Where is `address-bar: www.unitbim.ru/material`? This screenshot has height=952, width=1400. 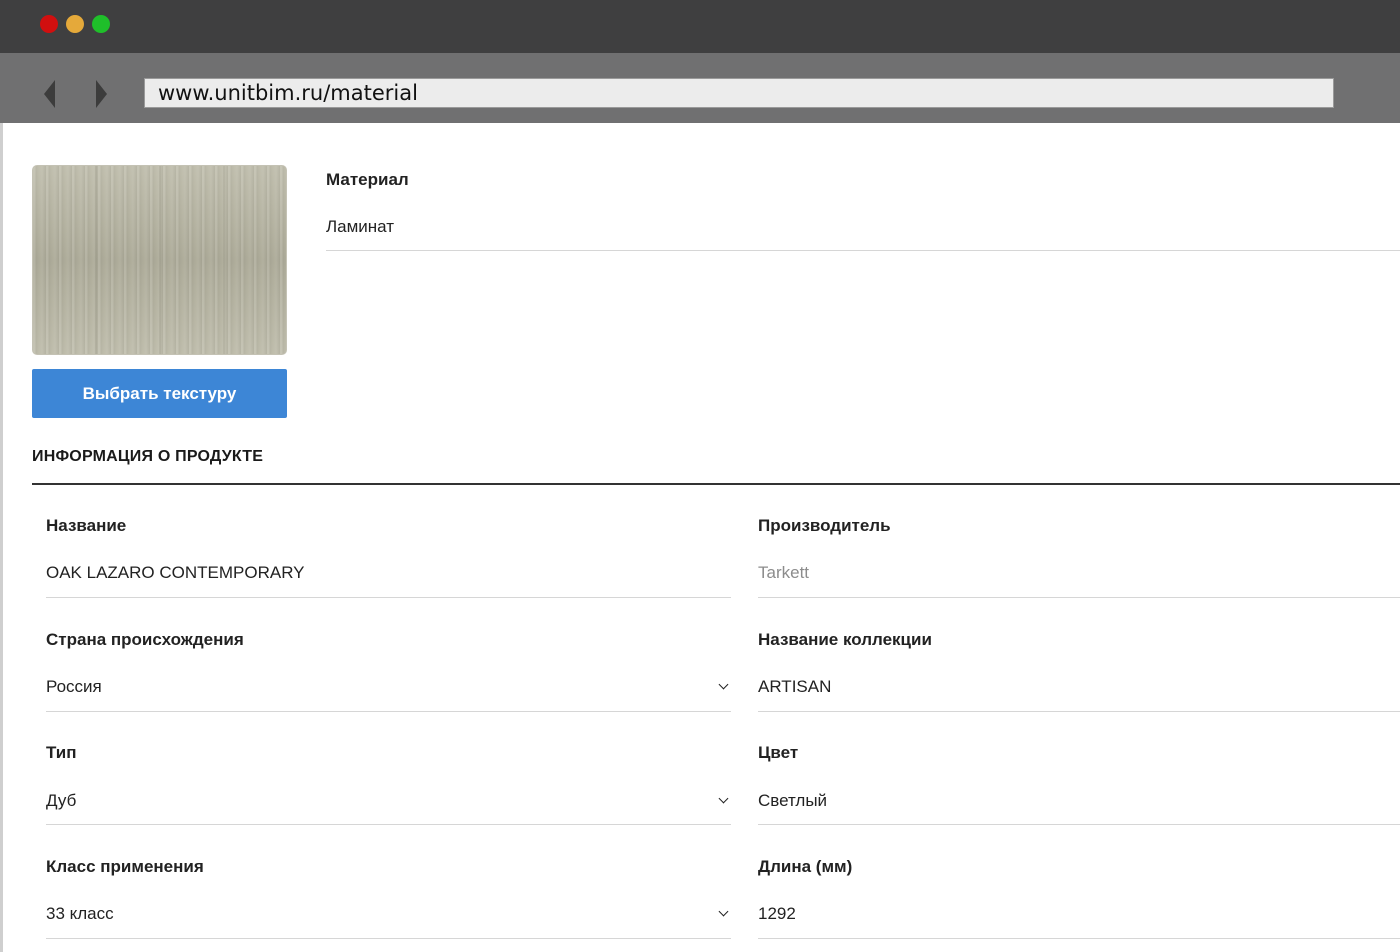
address-bar: www.unitbim.ru/material is located at coordinates (739, 93).